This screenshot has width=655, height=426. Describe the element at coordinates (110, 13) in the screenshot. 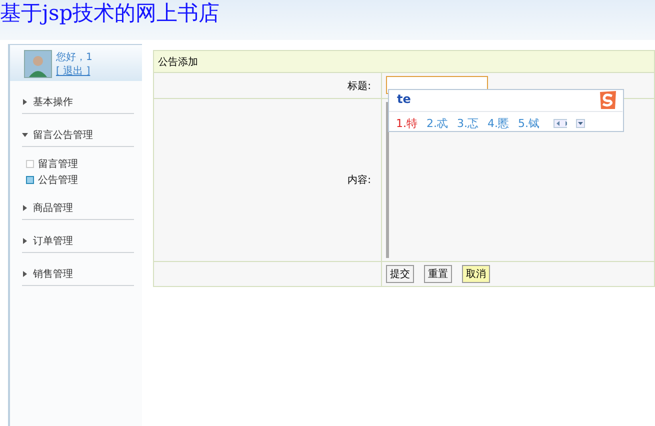

I see `site-title: 基于jsp技术的网上书店` at that location.